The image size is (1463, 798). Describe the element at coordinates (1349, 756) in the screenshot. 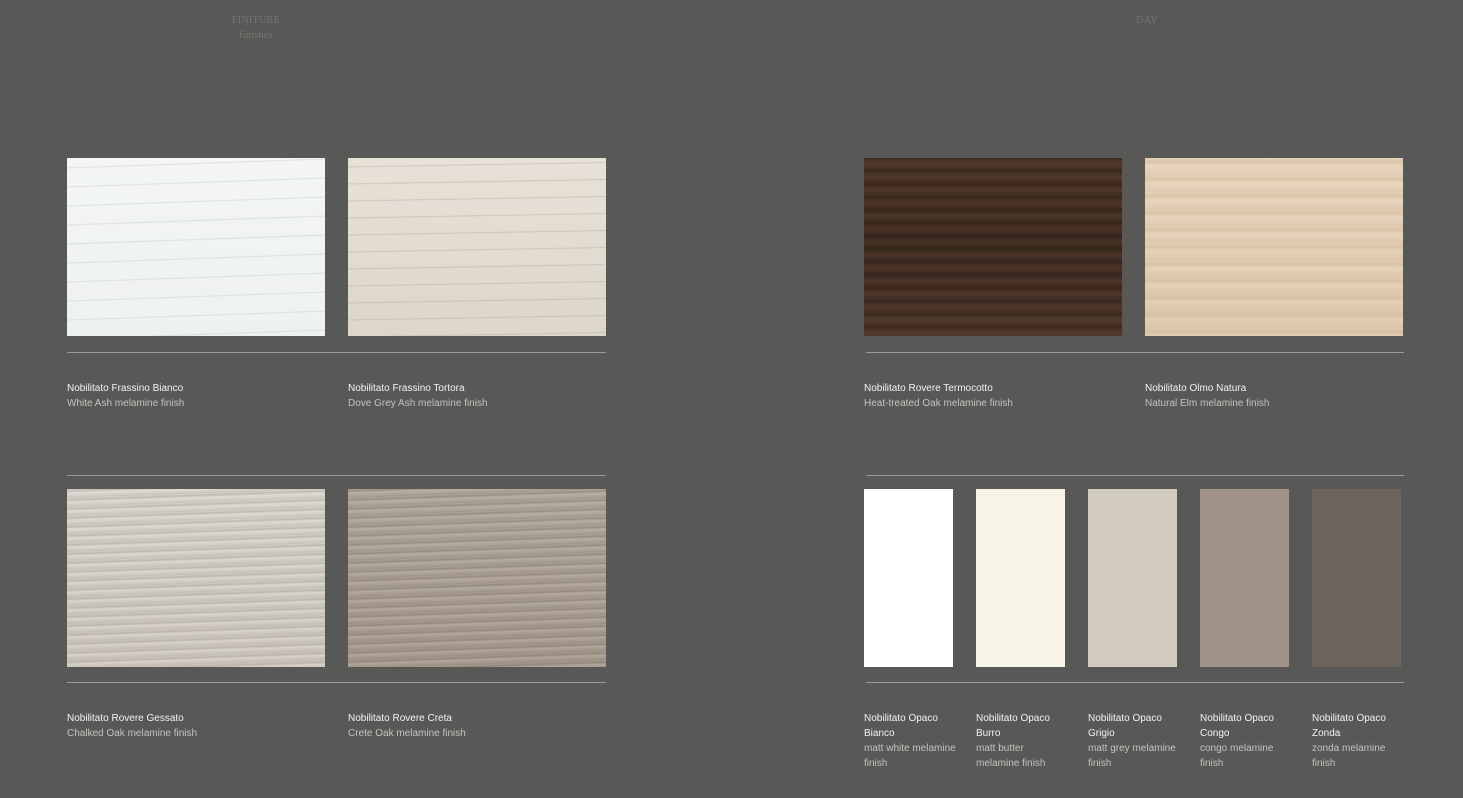

I see `opaco-desc: zonda melamine finish` at that location.